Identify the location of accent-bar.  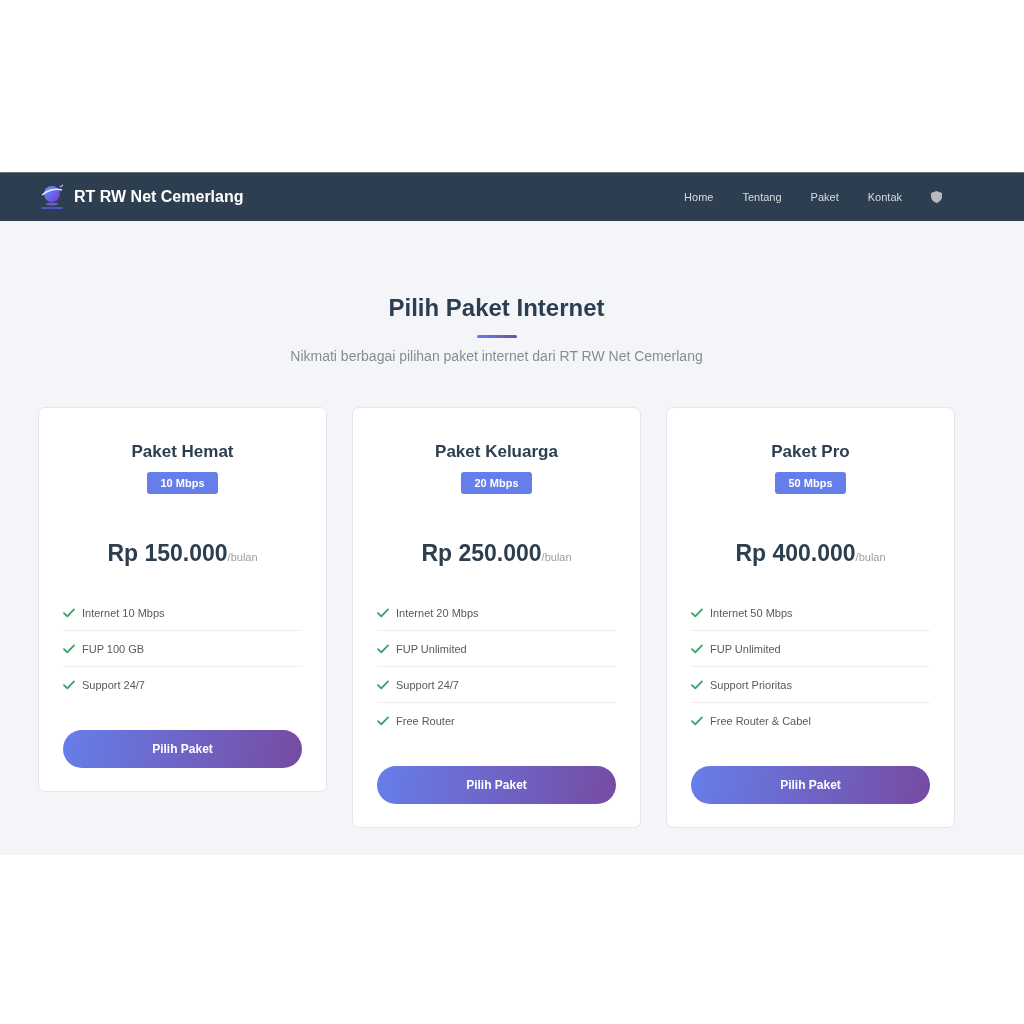
(496, 336).